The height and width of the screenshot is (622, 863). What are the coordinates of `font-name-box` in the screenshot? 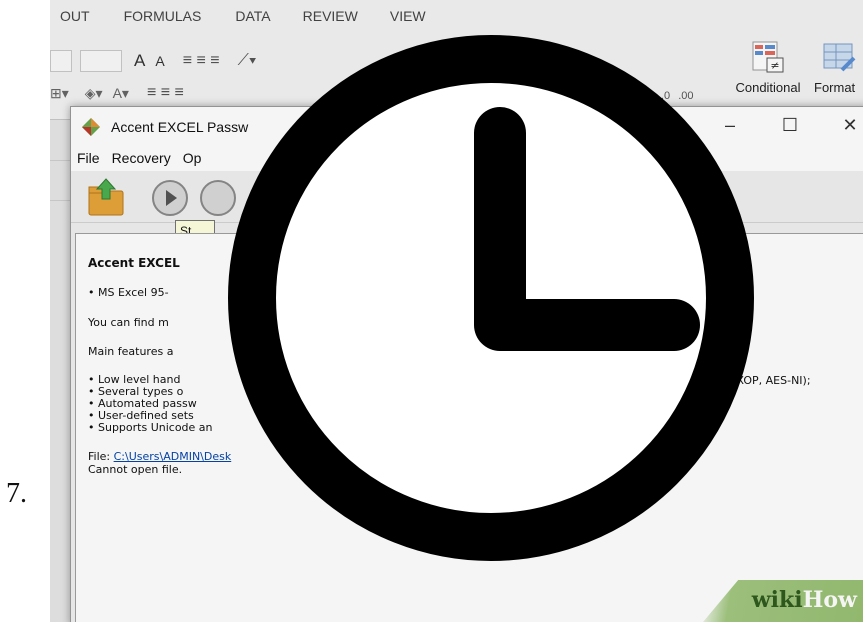 It's located at (61, 61).